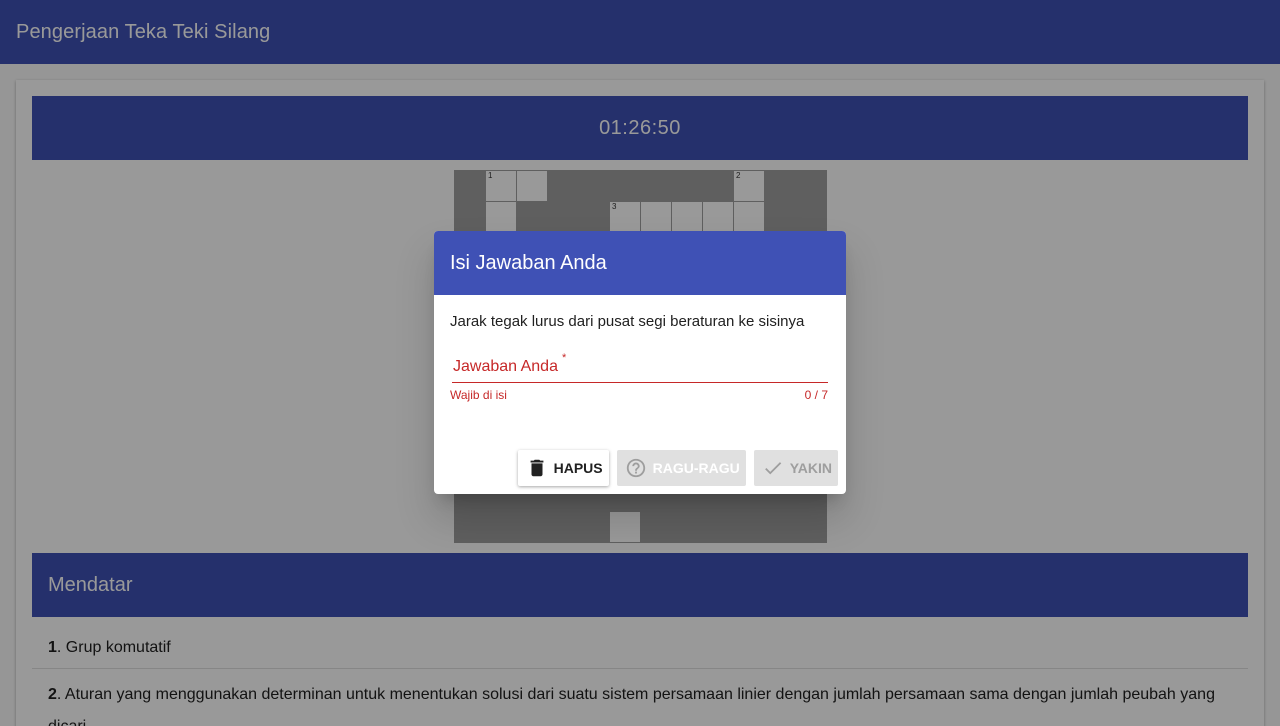 This screenshot has height=726, width=1280. Describe the element at coordinates (578, 468) in the screenshot. I see `delete-label: HAPUS` at that location.